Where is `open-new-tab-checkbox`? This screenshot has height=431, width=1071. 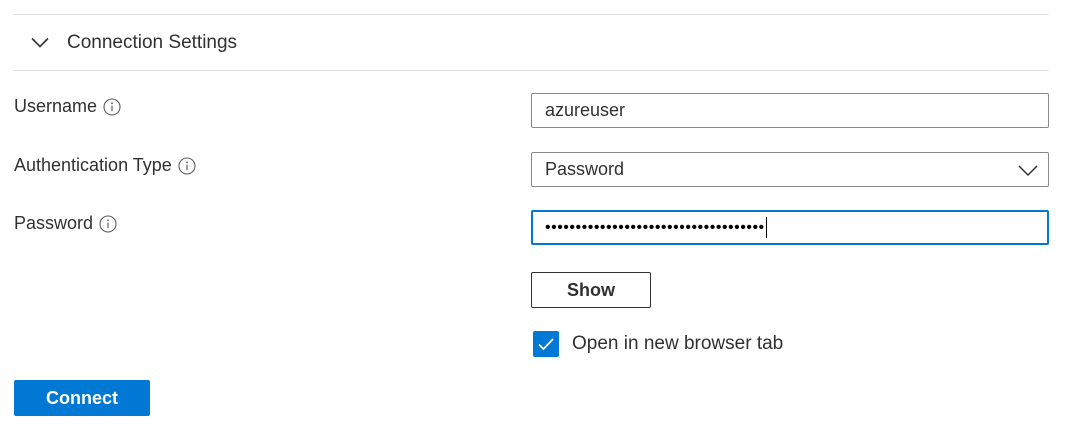 open-new-tab-checkbox is located at coordinates (546, 344).